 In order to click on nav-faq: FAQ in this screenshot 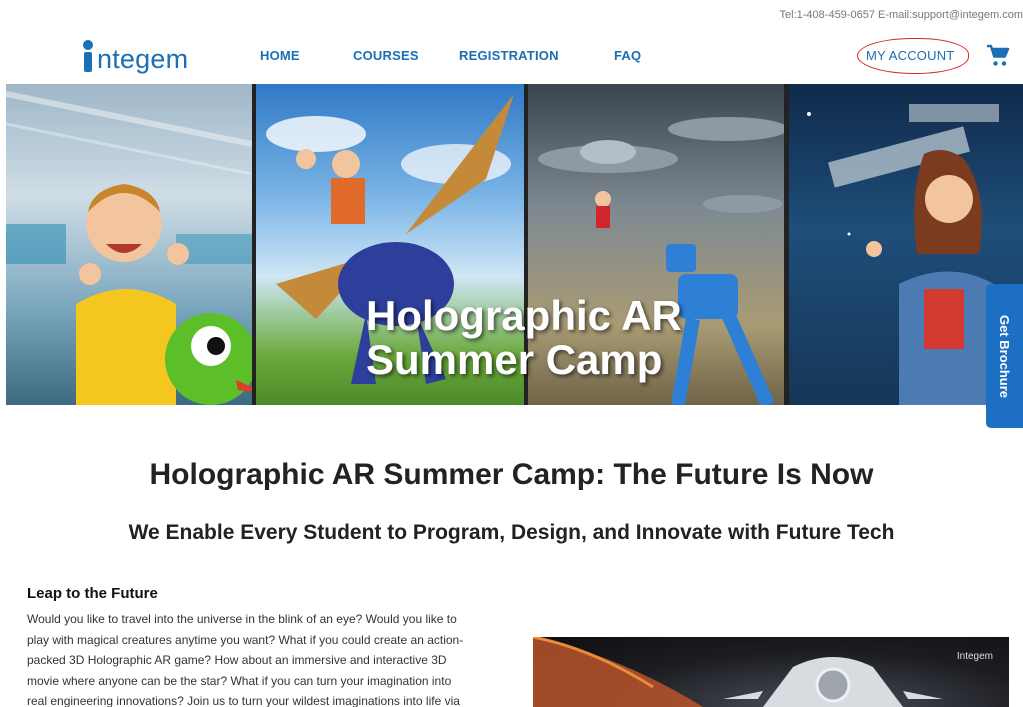, I will do `click(627, 55)`.